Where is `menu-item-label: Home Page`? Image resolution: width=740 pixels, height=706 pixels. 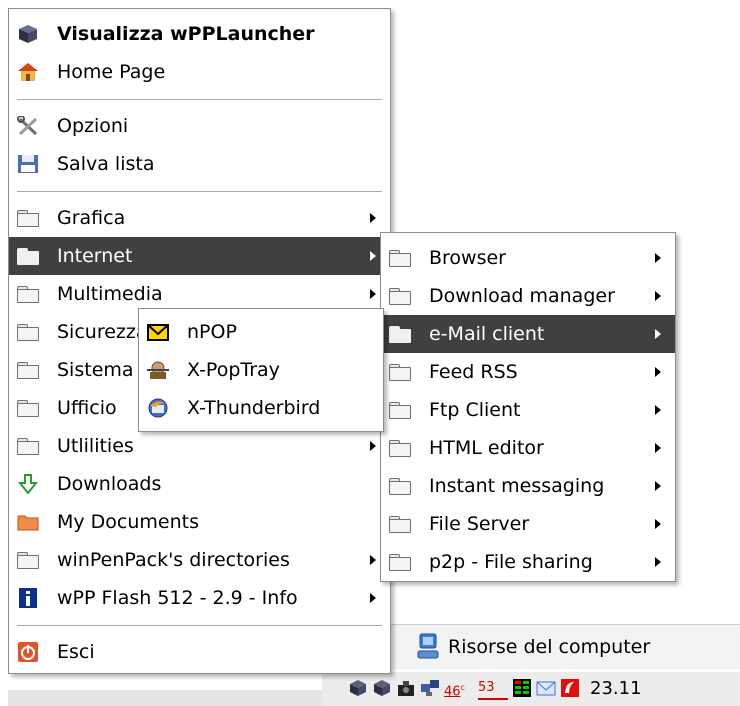 menu-item-label: Home Page is located at coordinates (111, 72).